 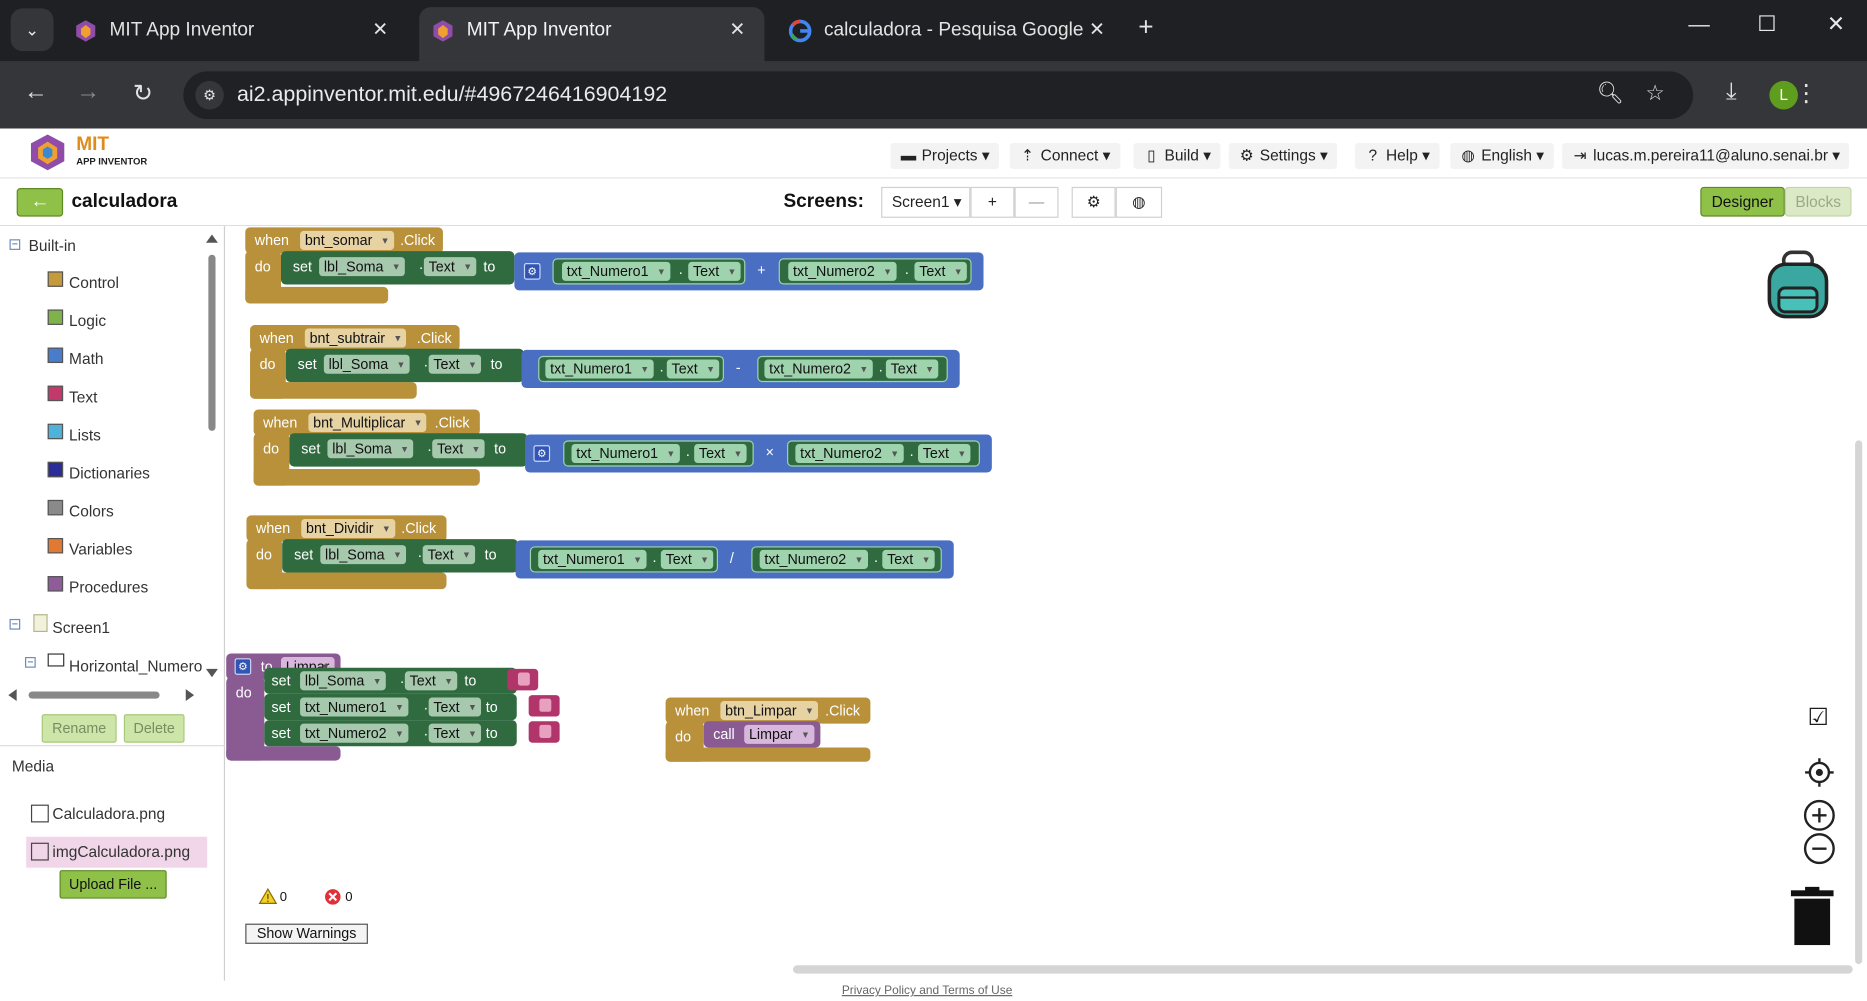 I want to click on delete-button: Delete, so click(x=154, y=728).